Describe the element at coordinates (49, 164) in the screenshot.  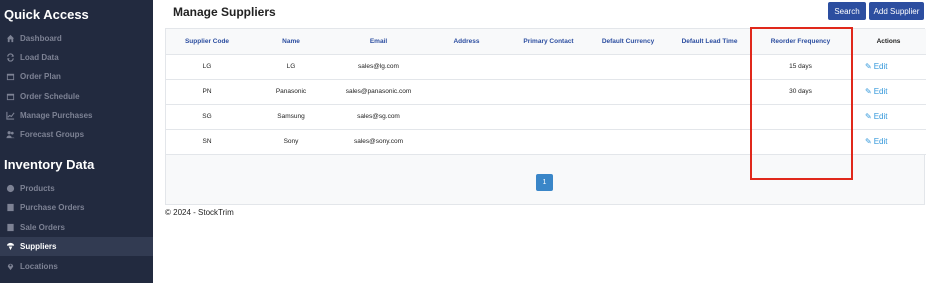
I see `inventory-data-heading: Inventory Data` at that location.